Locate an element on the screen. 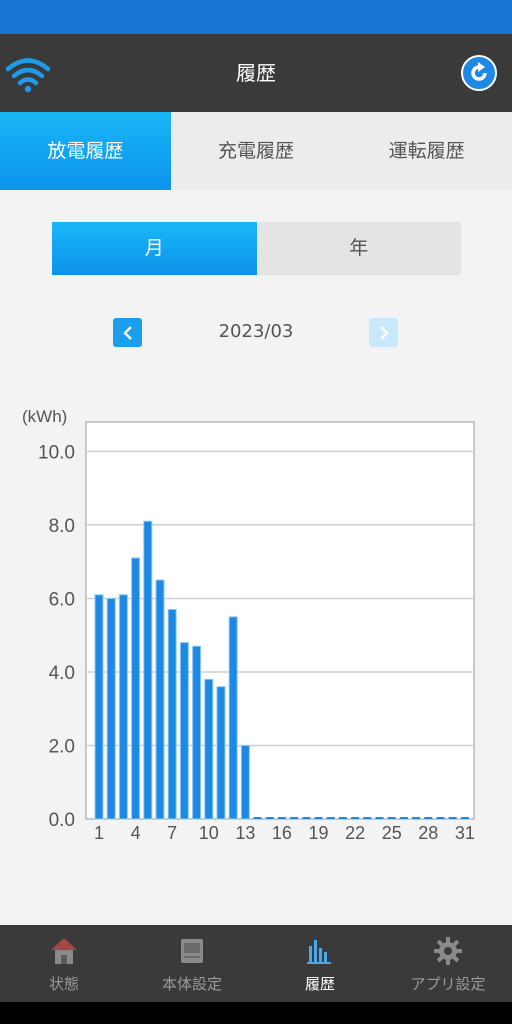  nav-app-settings: アプリ設定 is located at coordinates (448, 963).